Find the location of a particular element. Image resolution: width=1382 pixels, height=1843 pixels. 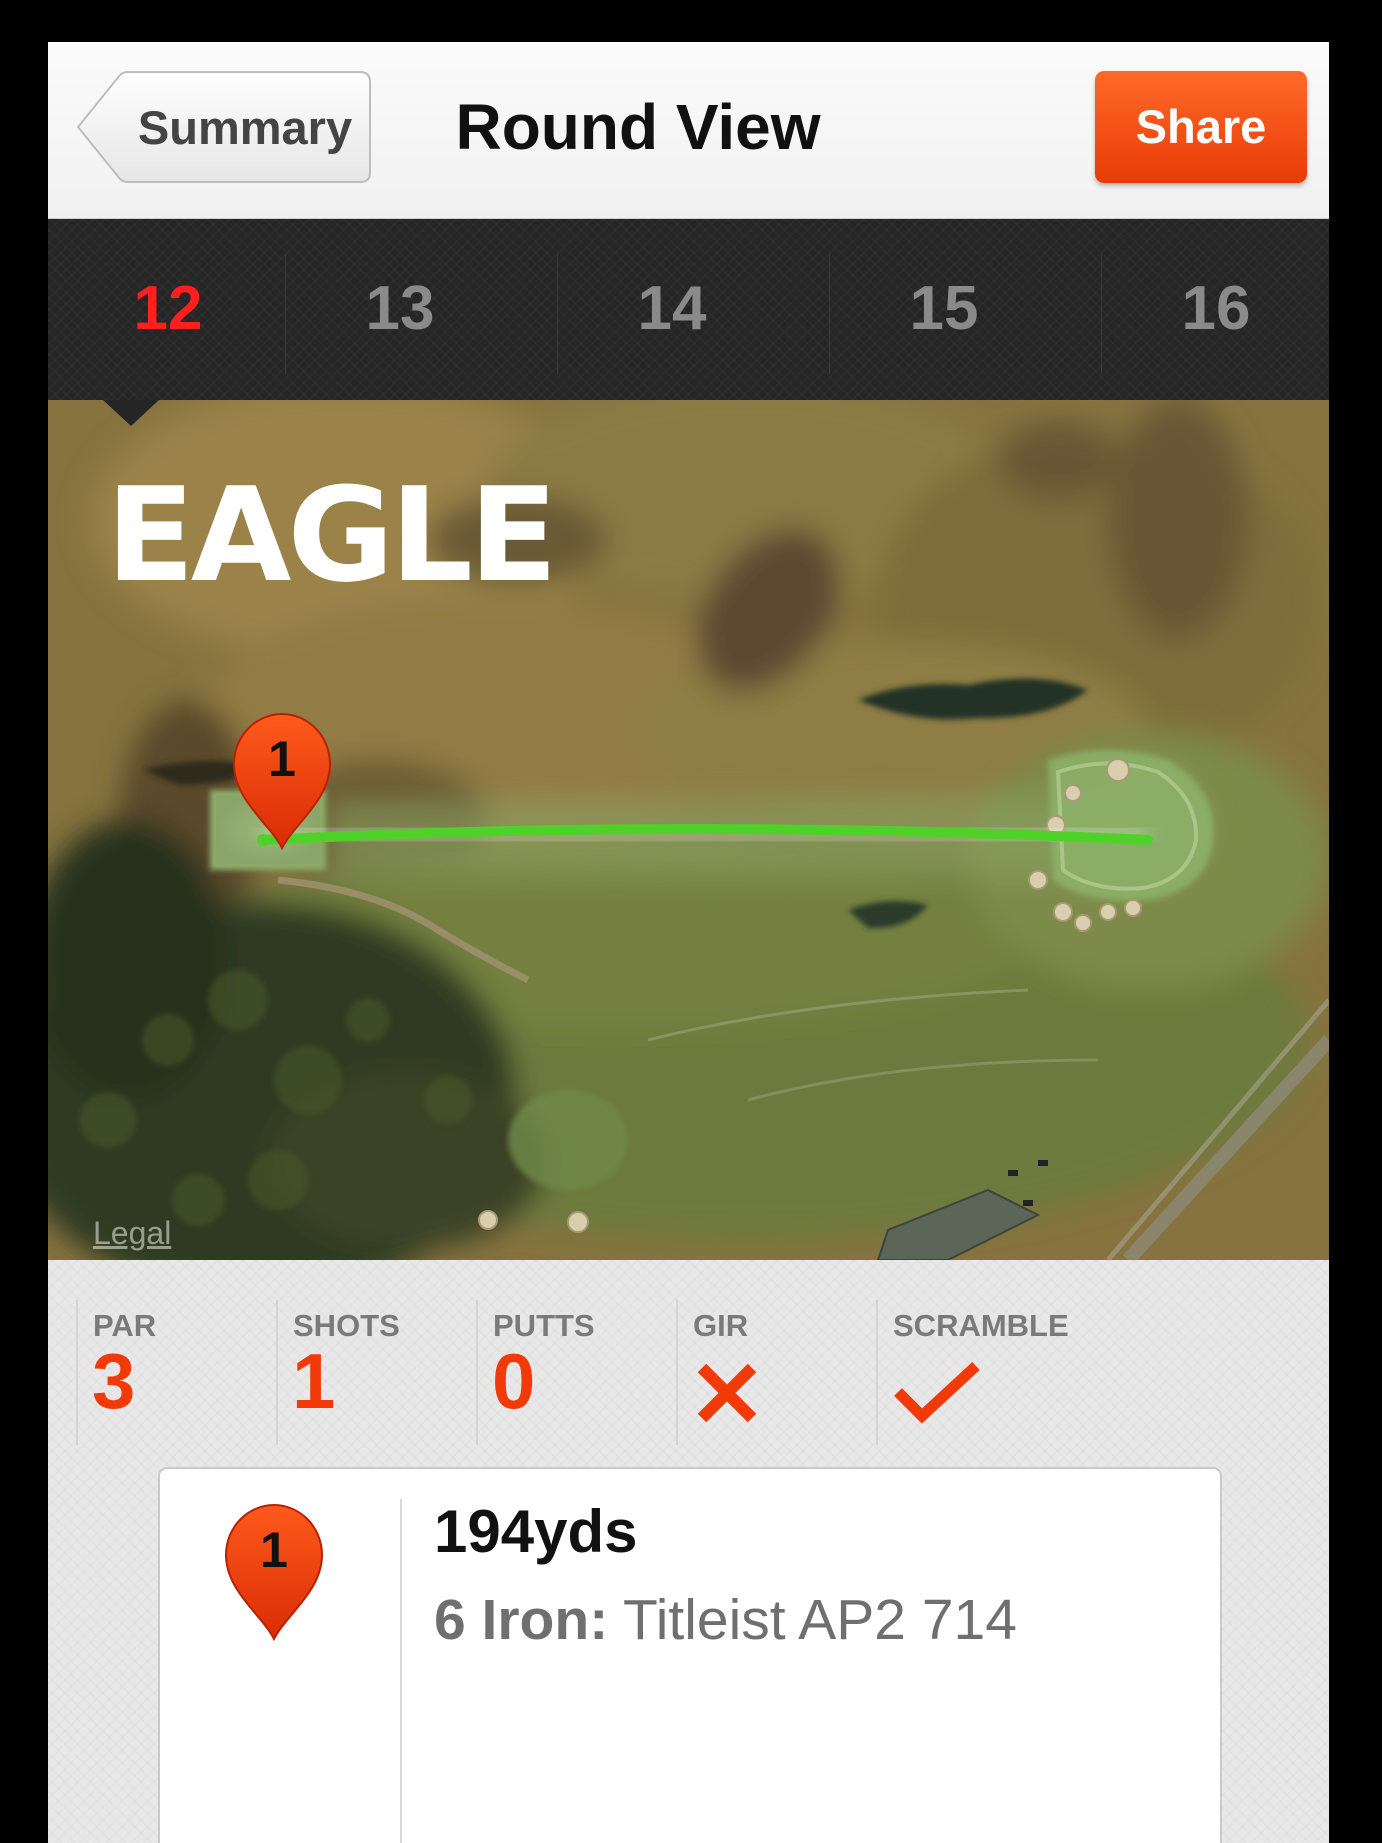

shot-ball: Titleist AP2 714 is located at coordinates (820, 1620).